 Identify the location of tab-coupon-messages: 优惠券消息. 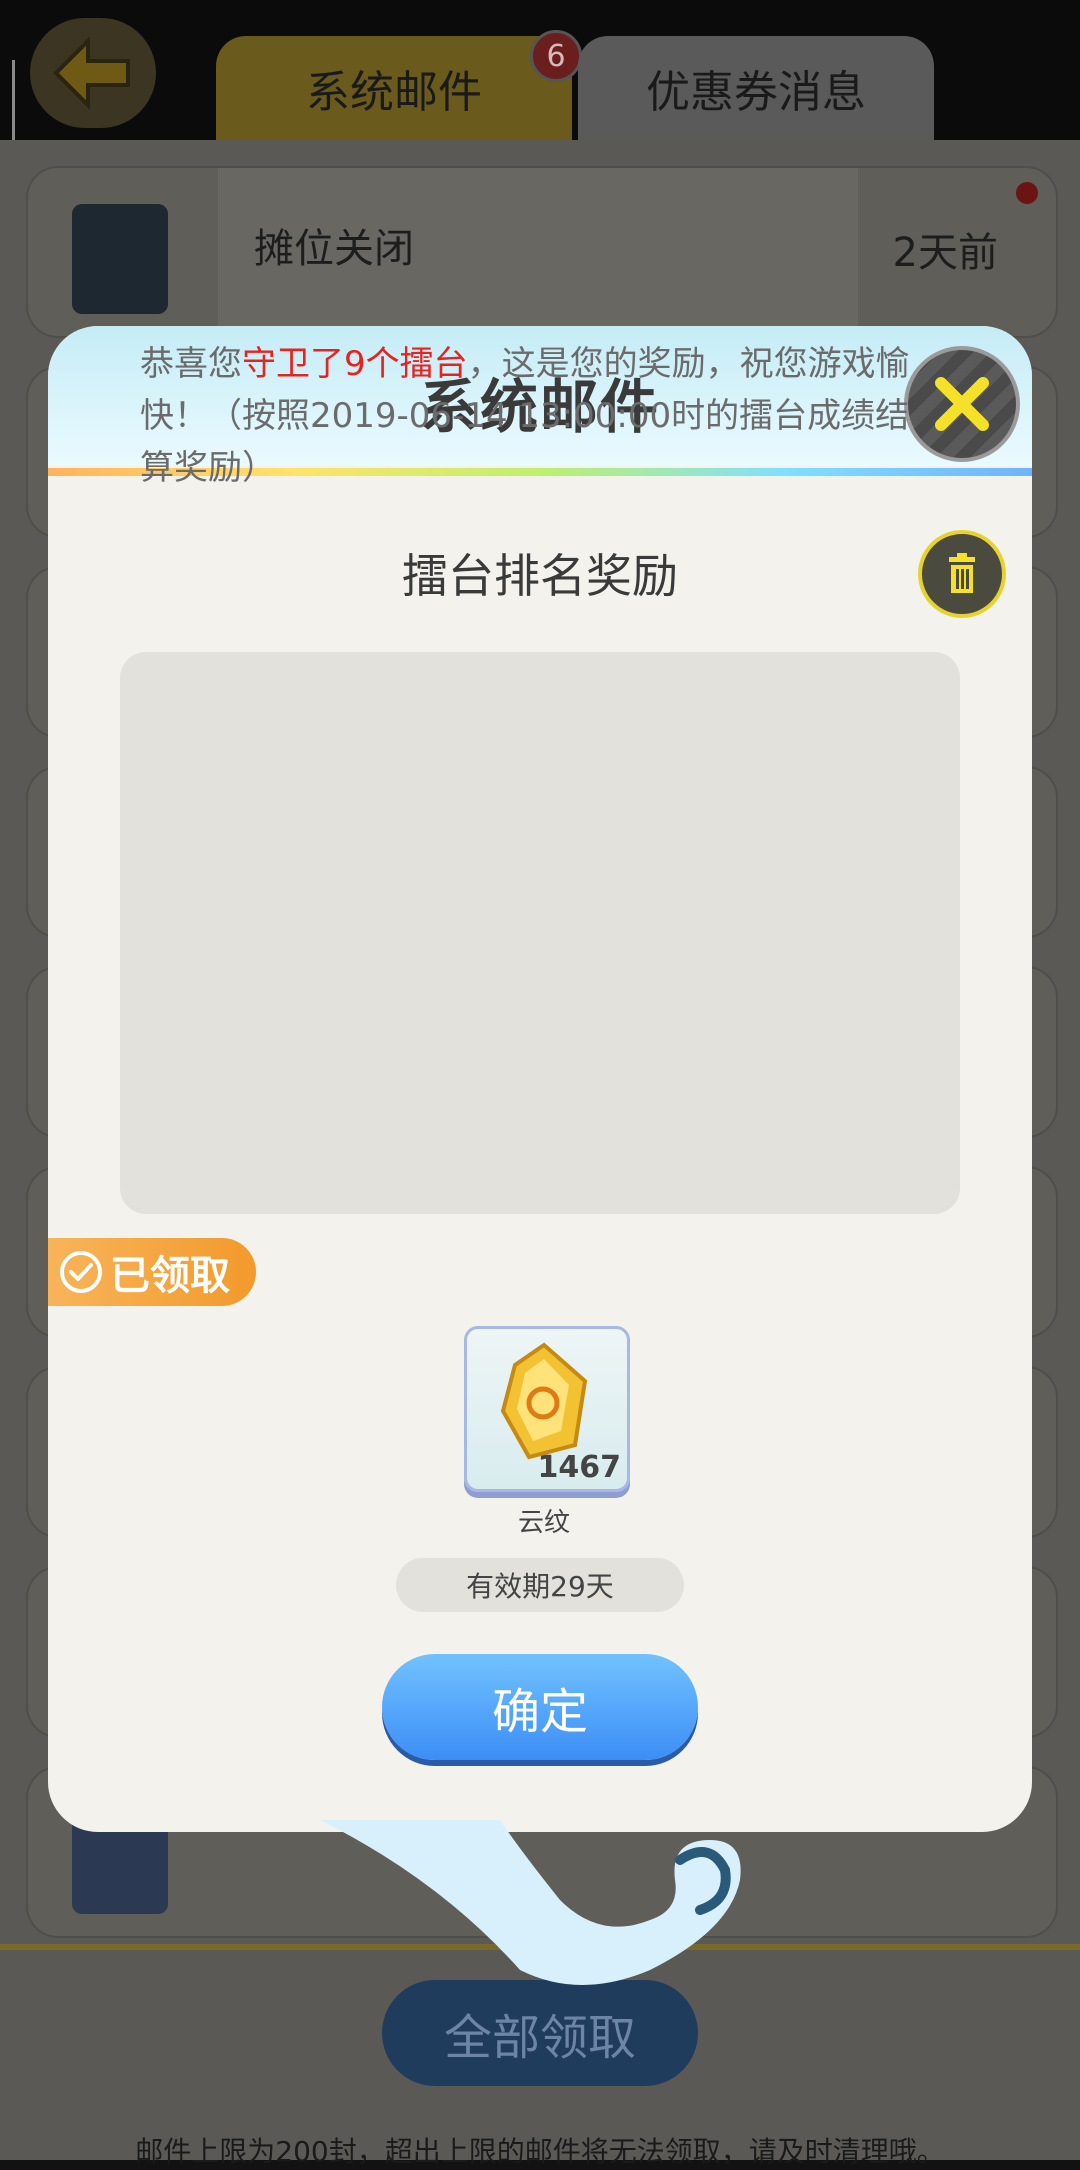
(756, 88).